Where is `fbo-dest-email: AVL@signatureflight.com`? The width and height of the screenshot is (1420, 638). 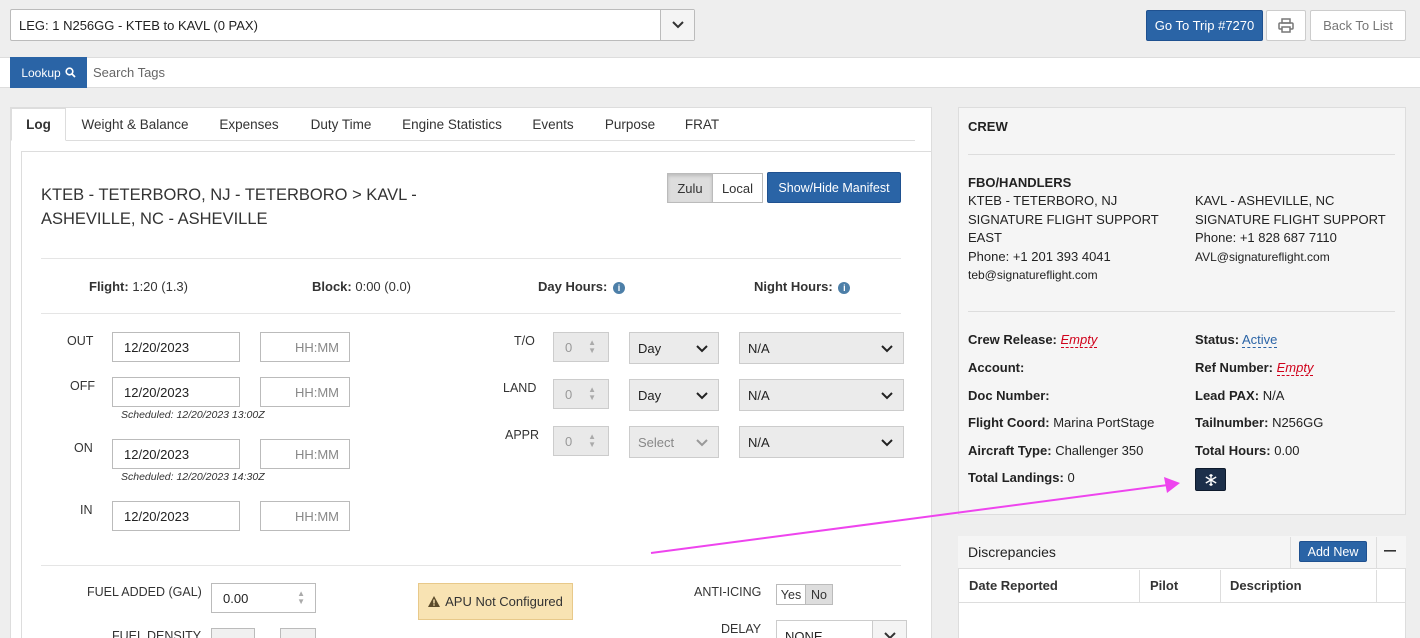 fbo-dest-email: AVL@signatureflight.com is located at coordinates (1290, 257).